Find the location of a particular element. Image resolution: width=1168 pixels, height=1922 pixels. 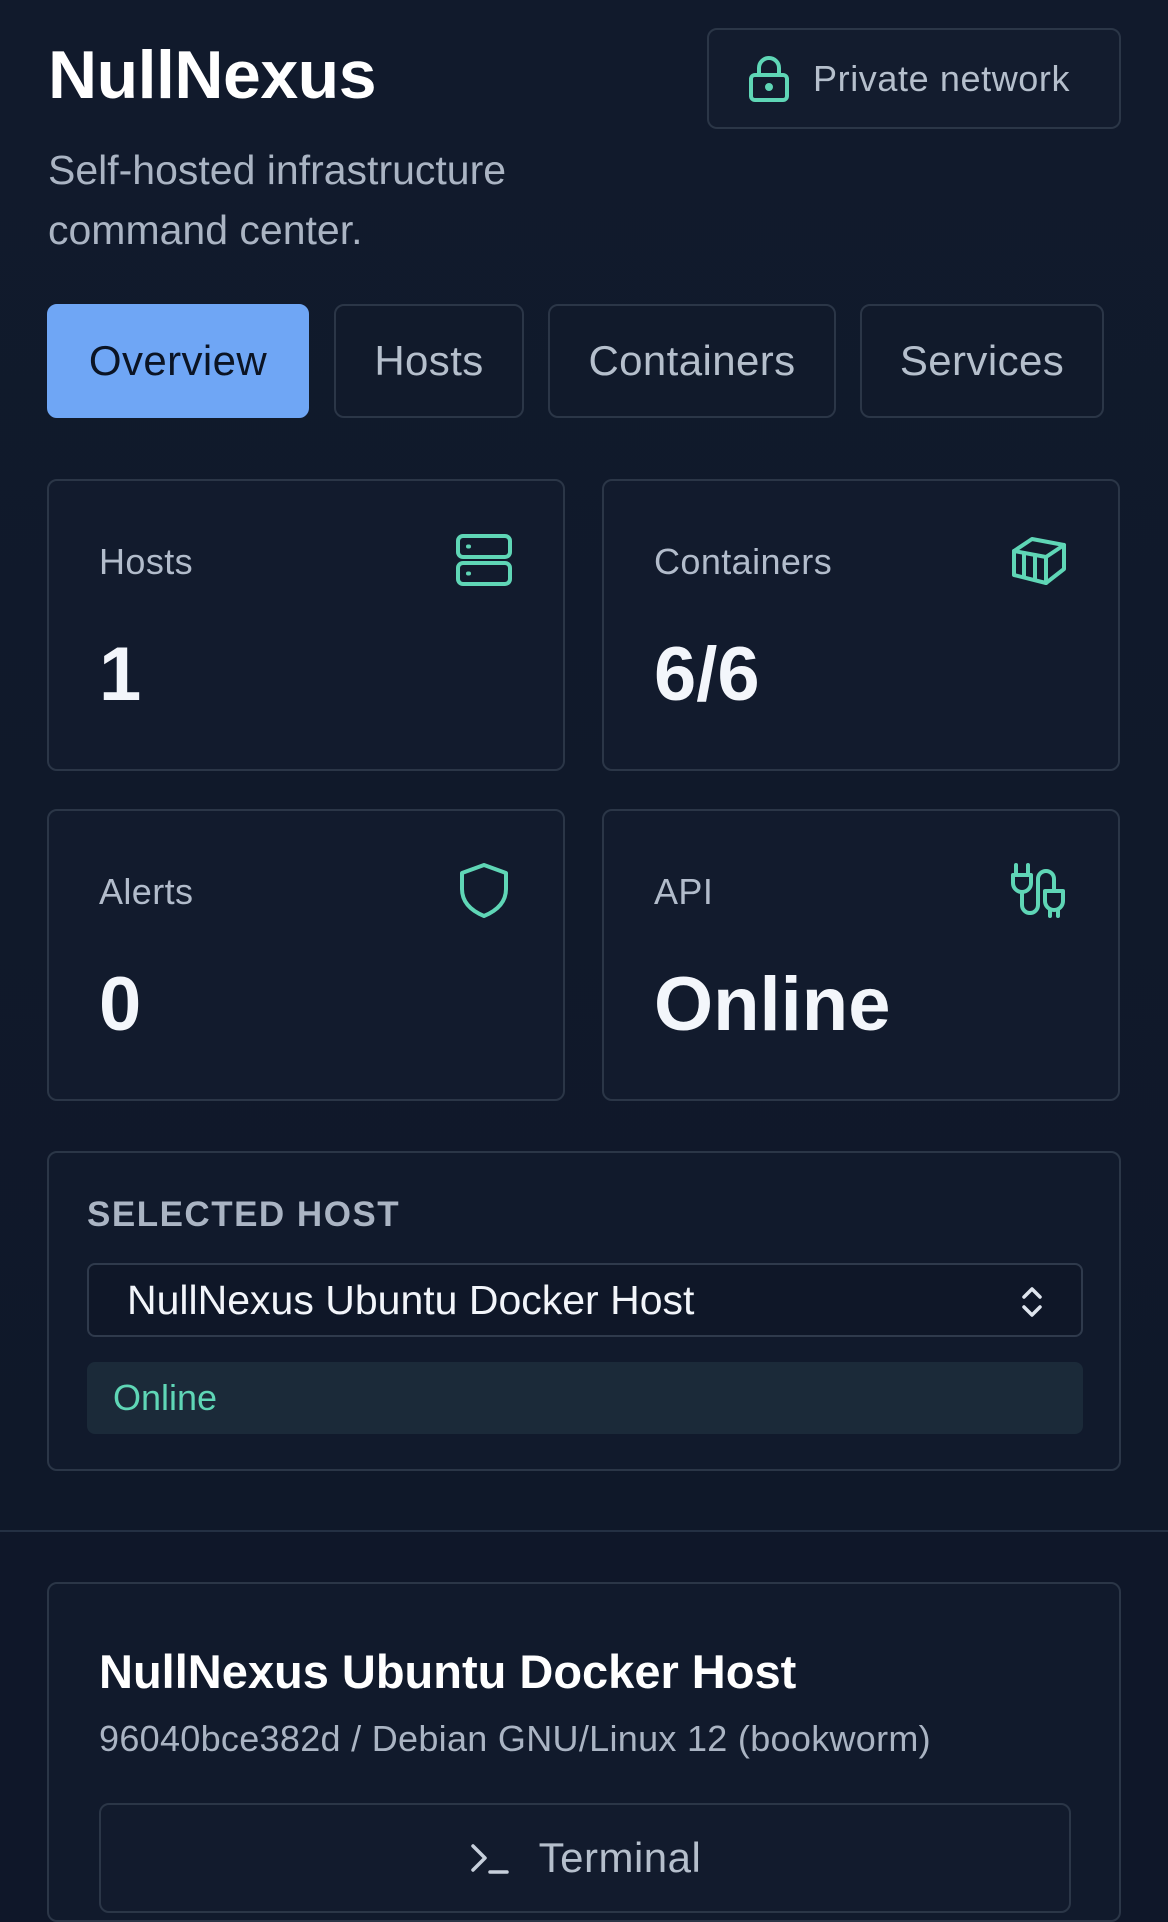

terminal-label: Terminal is located at coordinates (620, 1857).